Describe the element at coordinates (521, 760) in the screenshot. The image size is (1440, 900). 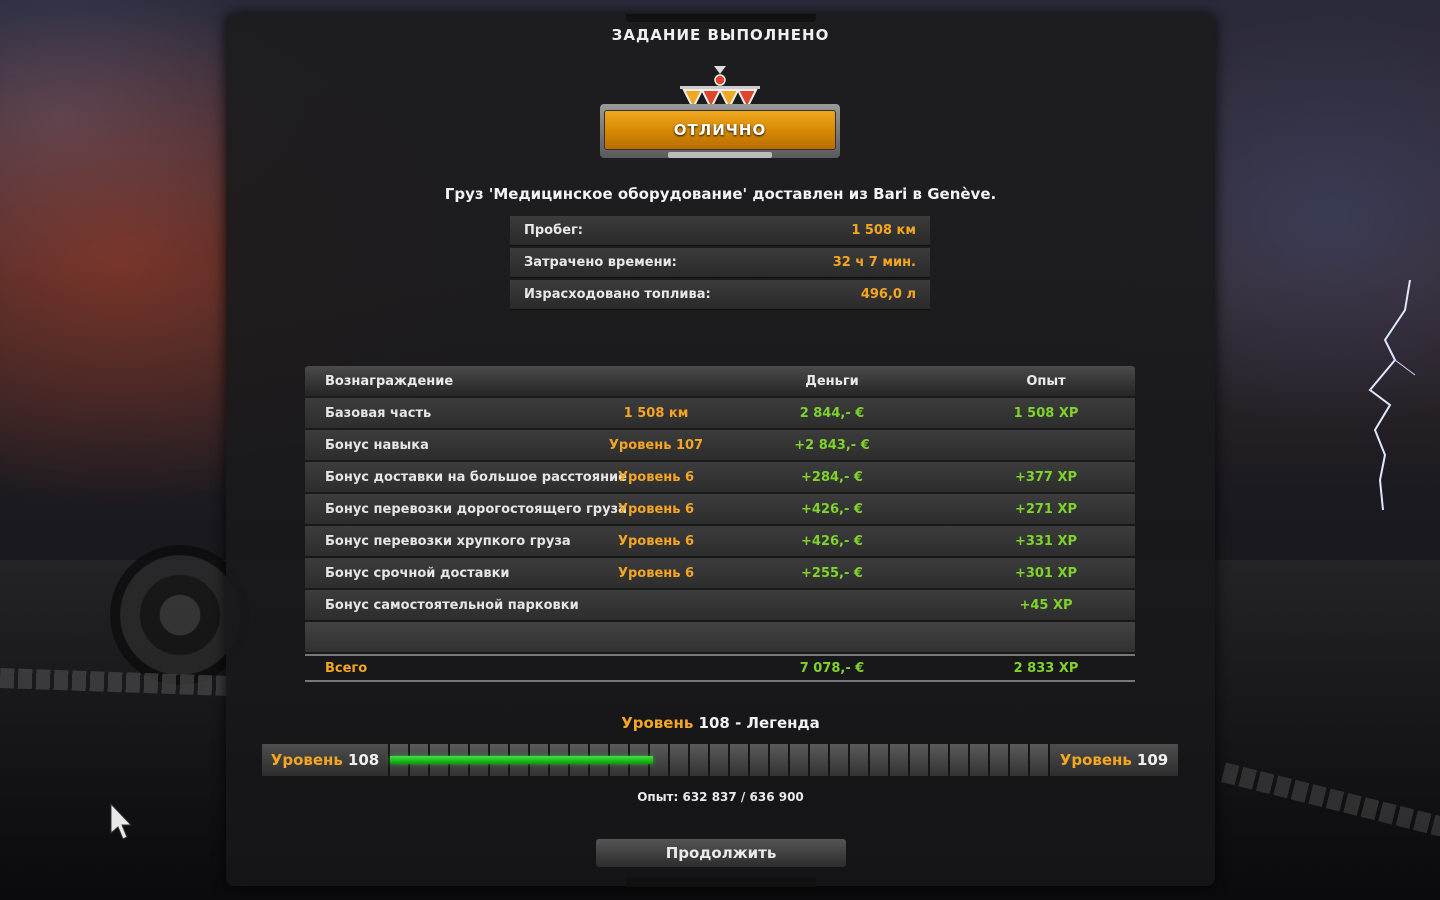
I see `xp-fill` at that location.